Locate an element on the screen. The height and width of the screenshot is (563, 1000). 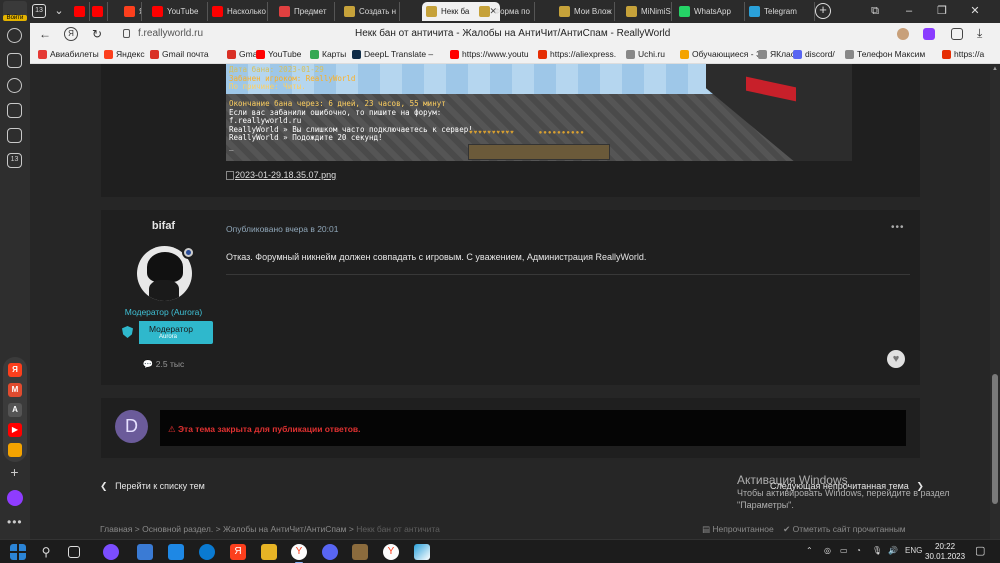
bookmark-item: Gmail почта is located at coordinates (179, 54).